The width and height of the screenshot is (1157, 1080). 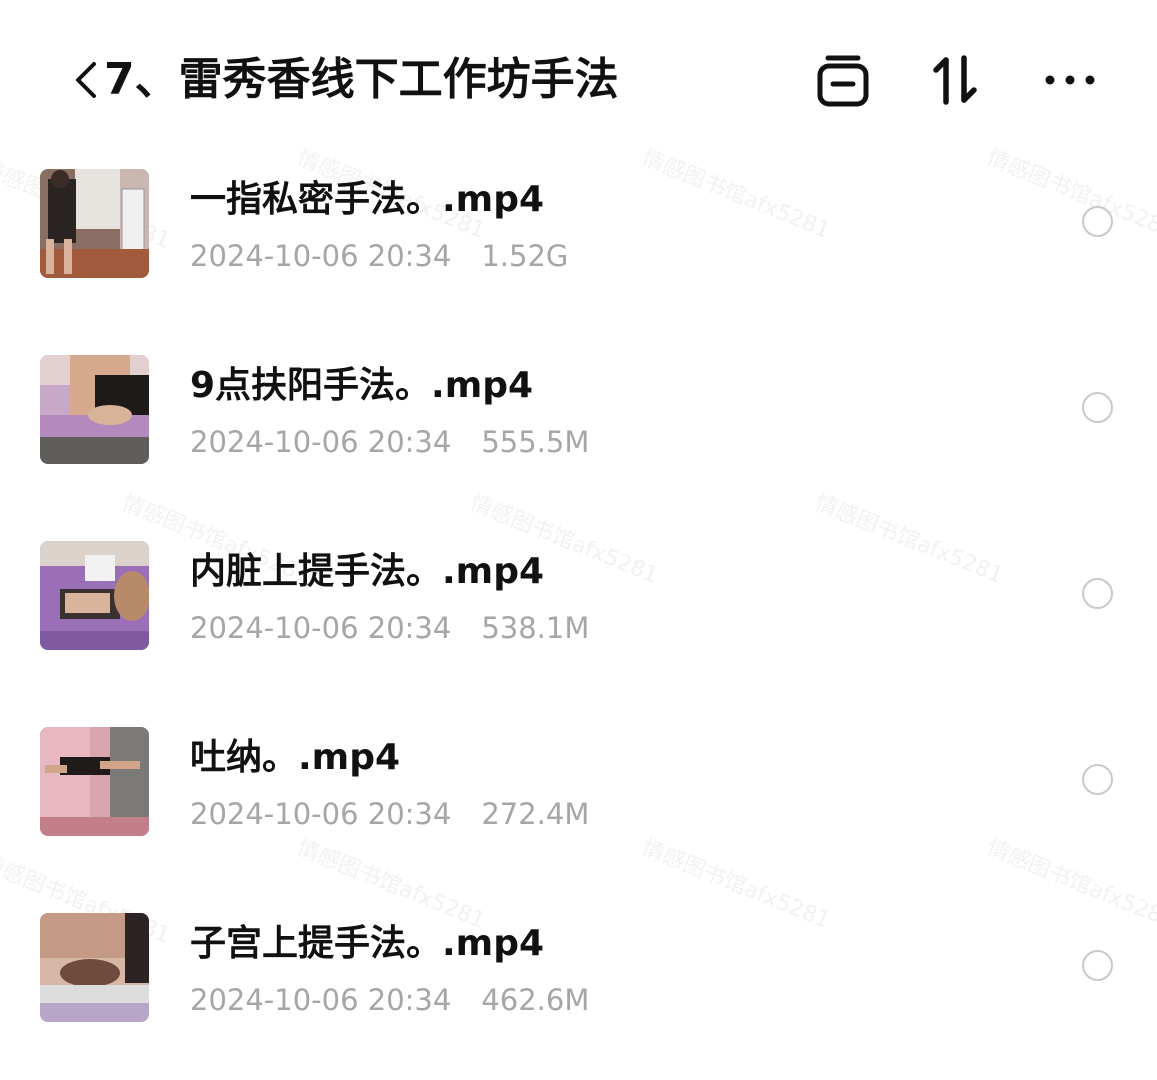 What do you see at coordinates (367, 199) in the screenshot?
I see `file-name: 一指私密手法。.mp4` at bounding box center [367, 199].